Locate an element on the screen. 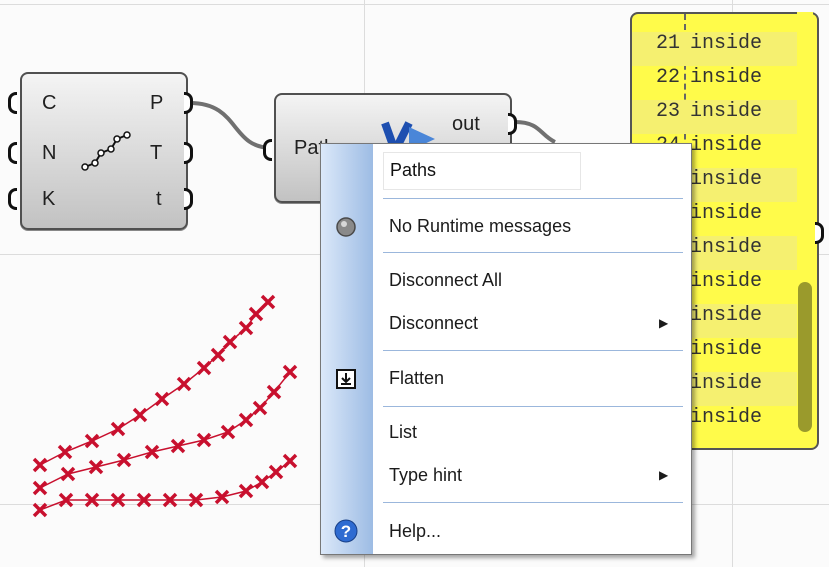 The image size is (829, 567). menu-item-type-hint: Type hint ▶ is located at coordinates (532, 475).